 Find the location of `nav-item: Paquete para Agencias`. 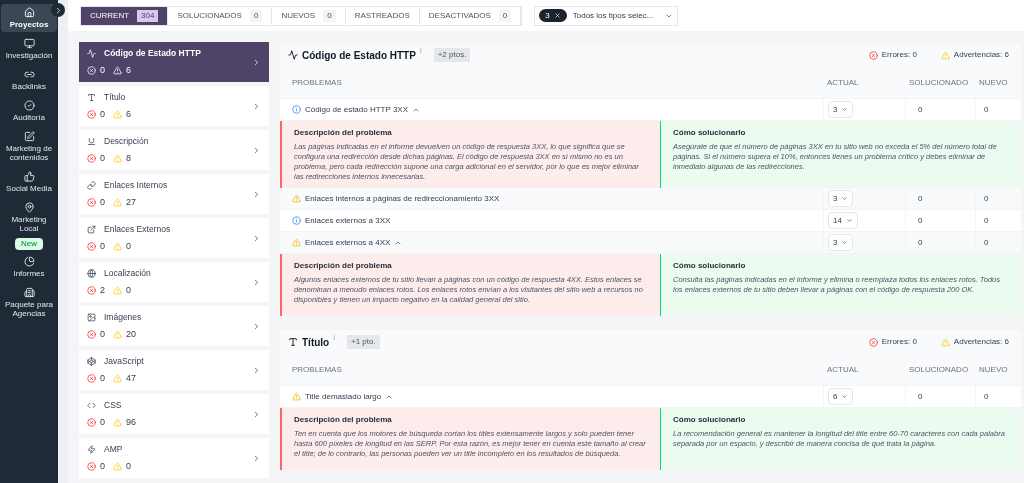

nav-item: Paquete para Agencias is located at coordinates (29, 302).